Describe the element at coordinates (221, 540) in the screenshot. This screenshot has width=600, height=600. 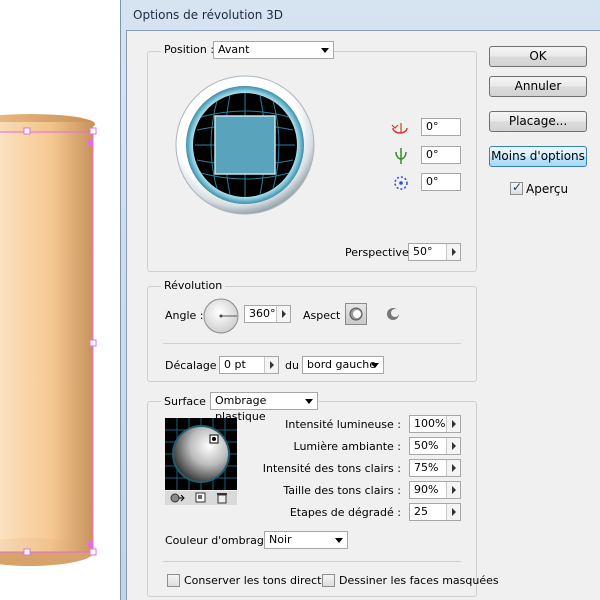
I see `shading-color-label: Couleur d'ombrage :` at that location.